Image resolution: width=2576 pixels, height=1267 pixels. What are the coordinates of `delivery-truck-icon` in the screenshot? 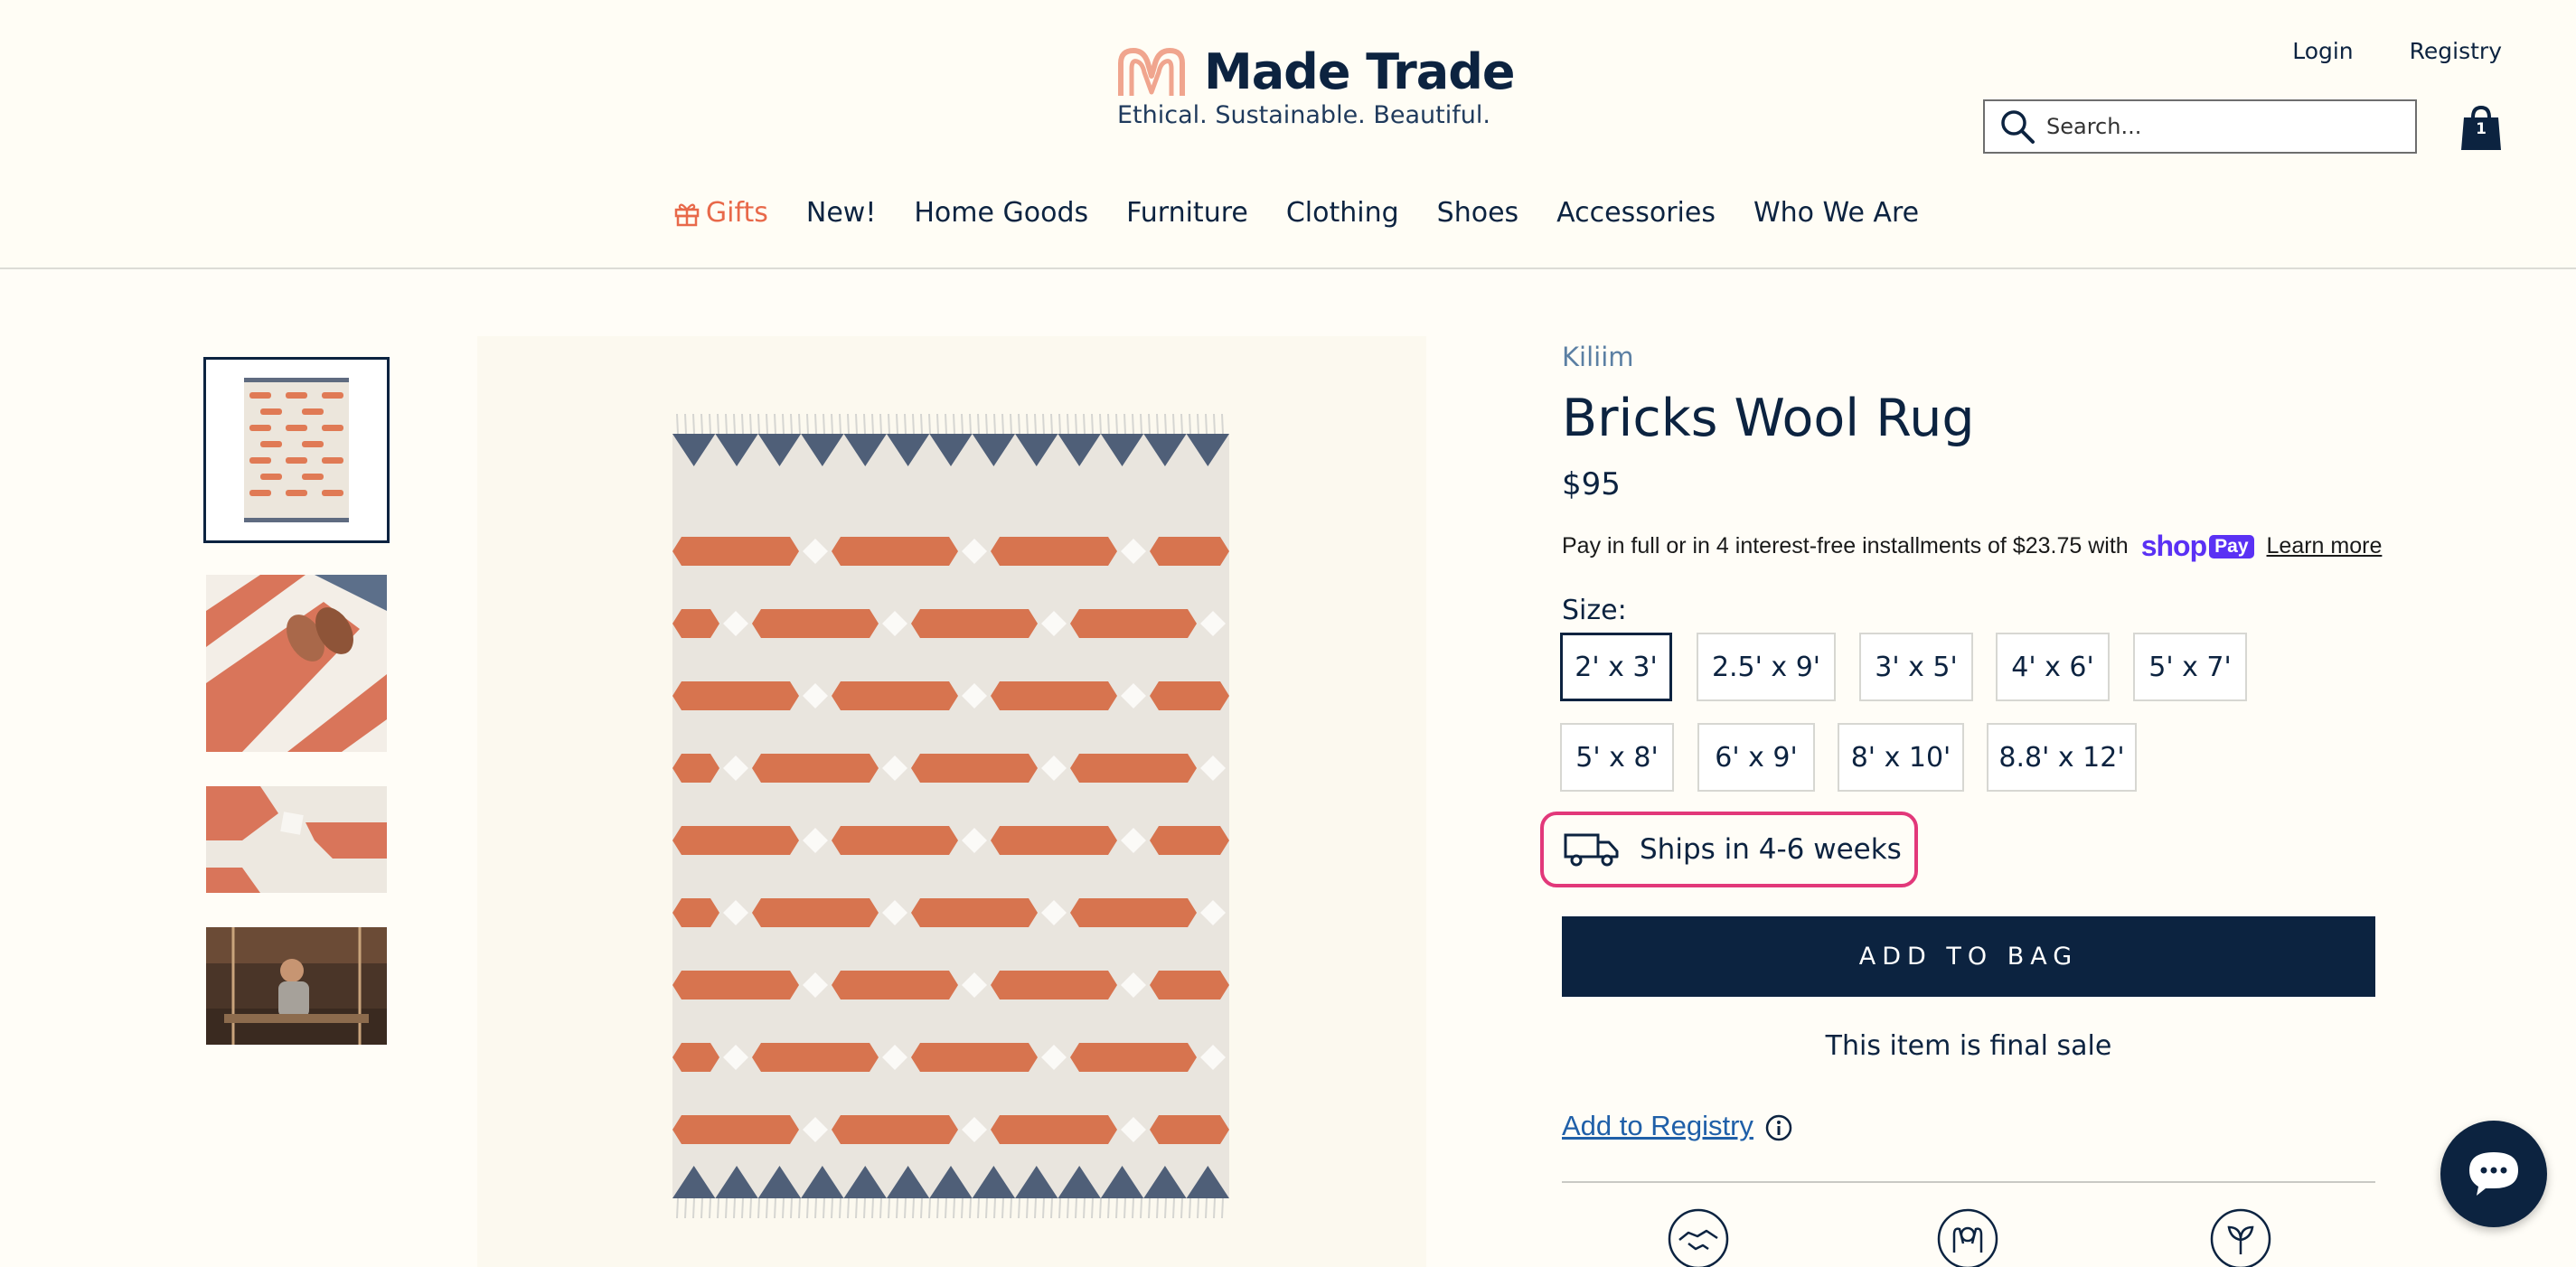 It's located at (1592, 850).